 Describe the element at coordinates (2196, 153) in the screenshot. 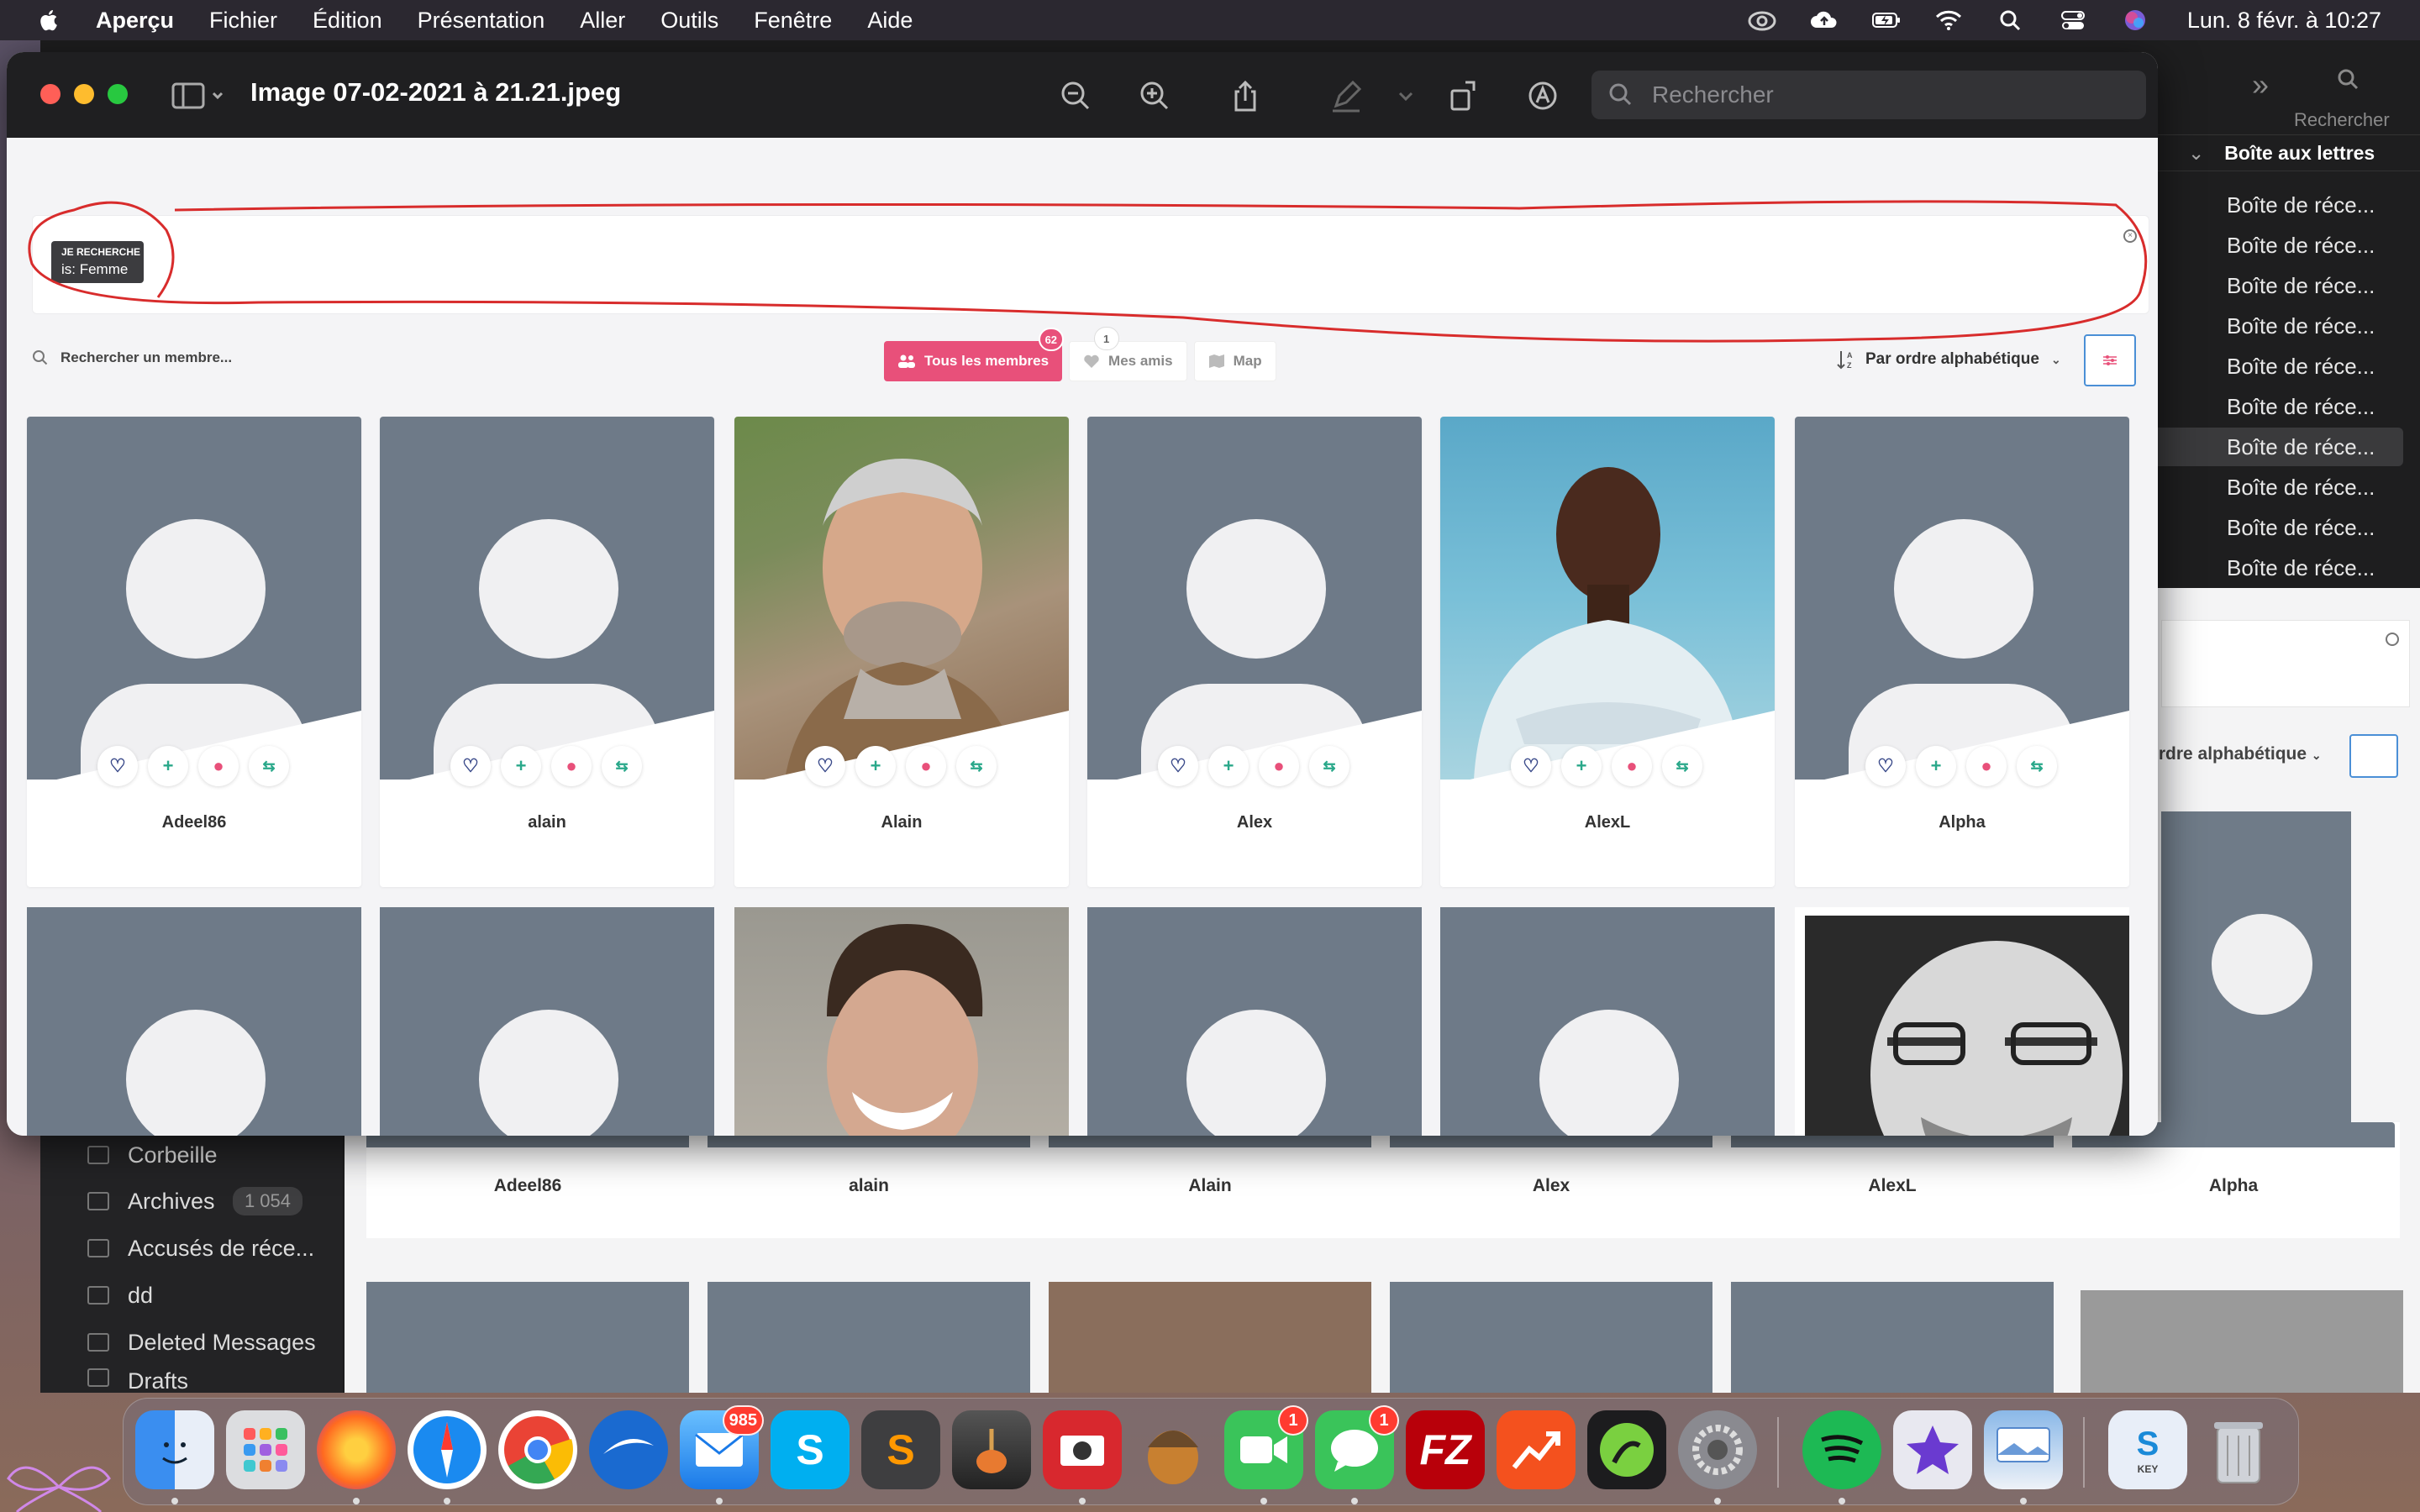

I see `chevron-down-icon: ⌄` at that location.